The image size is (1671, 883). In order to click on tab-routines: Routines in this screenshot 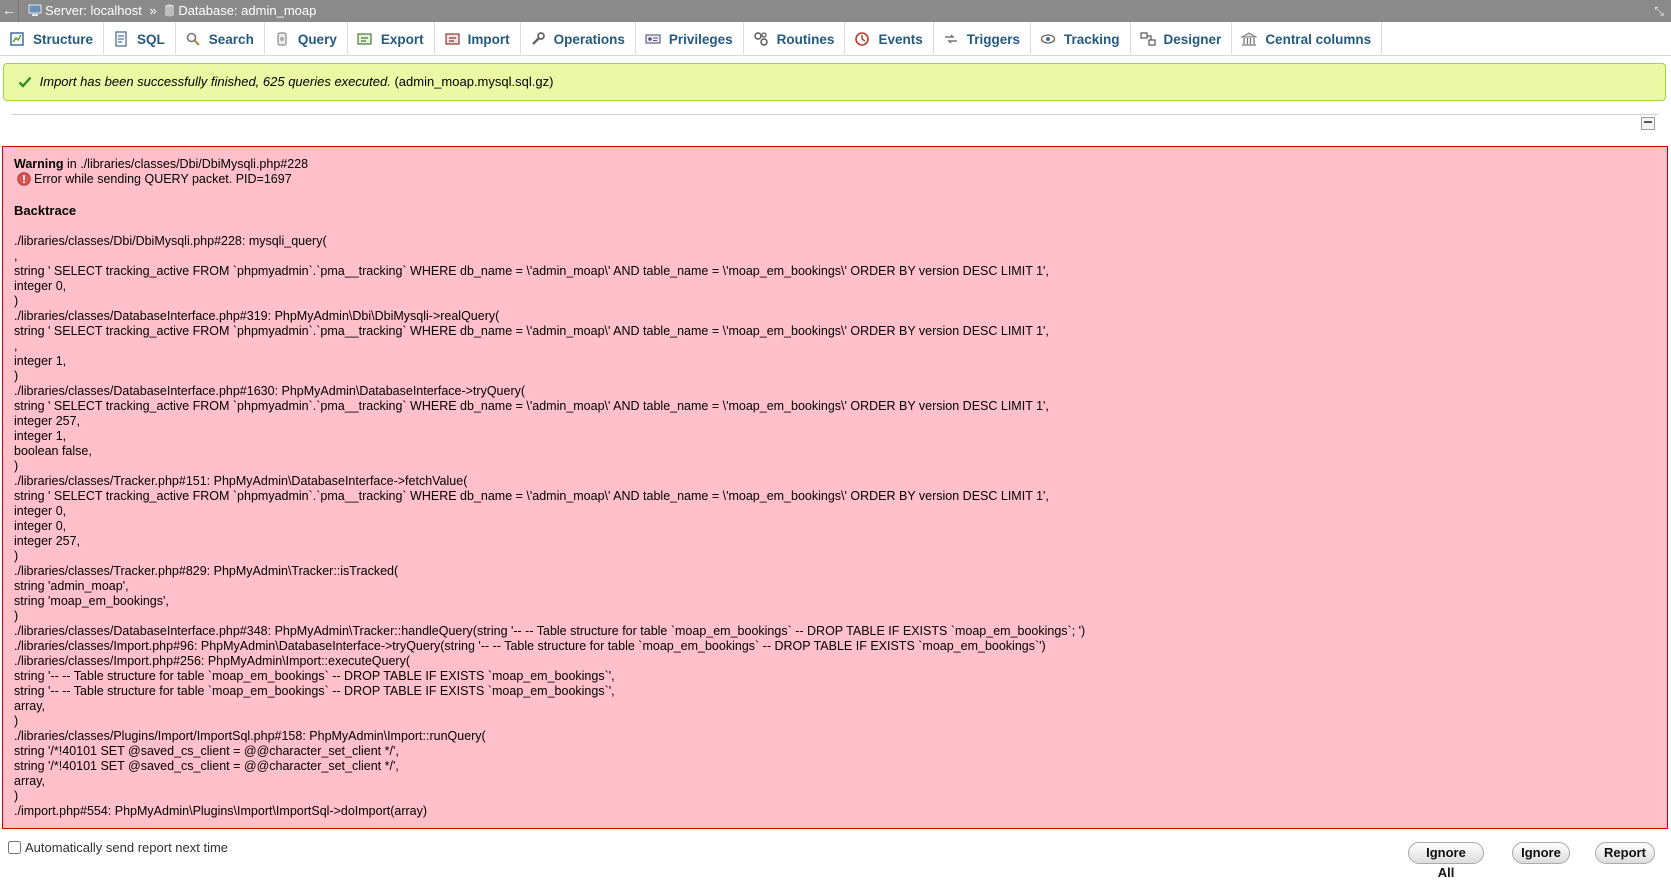, I will do `click(795, 38)`.